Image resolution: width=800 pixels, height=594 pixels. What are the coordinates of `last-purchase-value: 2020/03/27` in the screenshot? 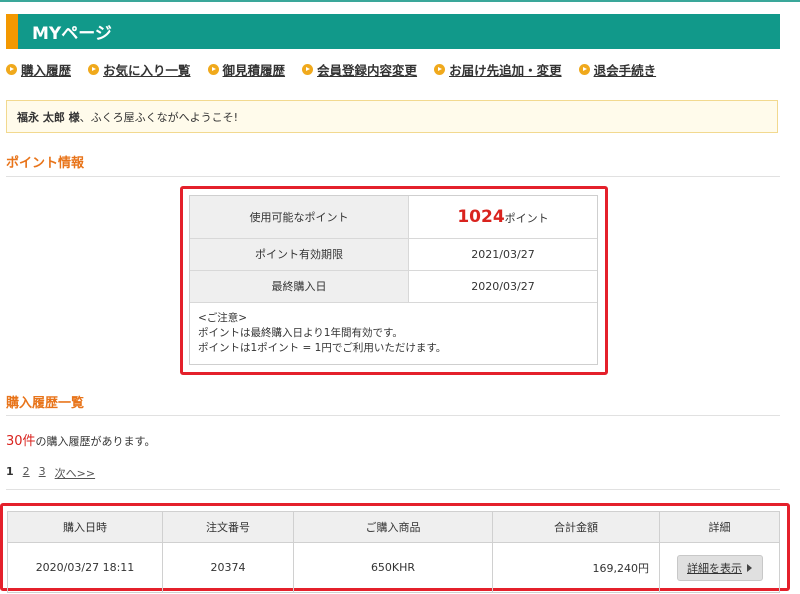 It's located at (502, 286).